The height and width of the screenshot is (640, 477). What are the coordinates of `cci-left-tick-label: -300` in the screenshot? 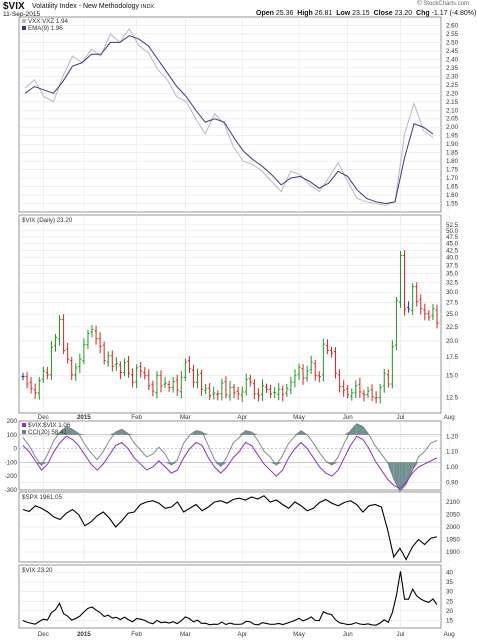 It's located at (11, 490).